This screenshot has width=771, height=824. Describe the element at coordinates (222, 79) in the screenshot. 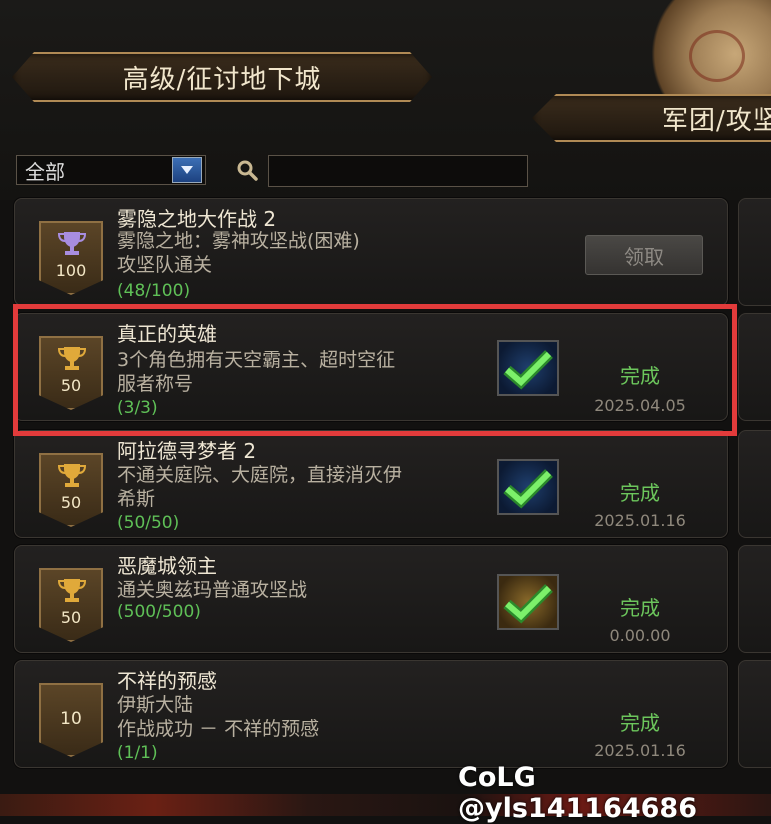

I see `tab-label: 高级/征讨地下城` at that location.